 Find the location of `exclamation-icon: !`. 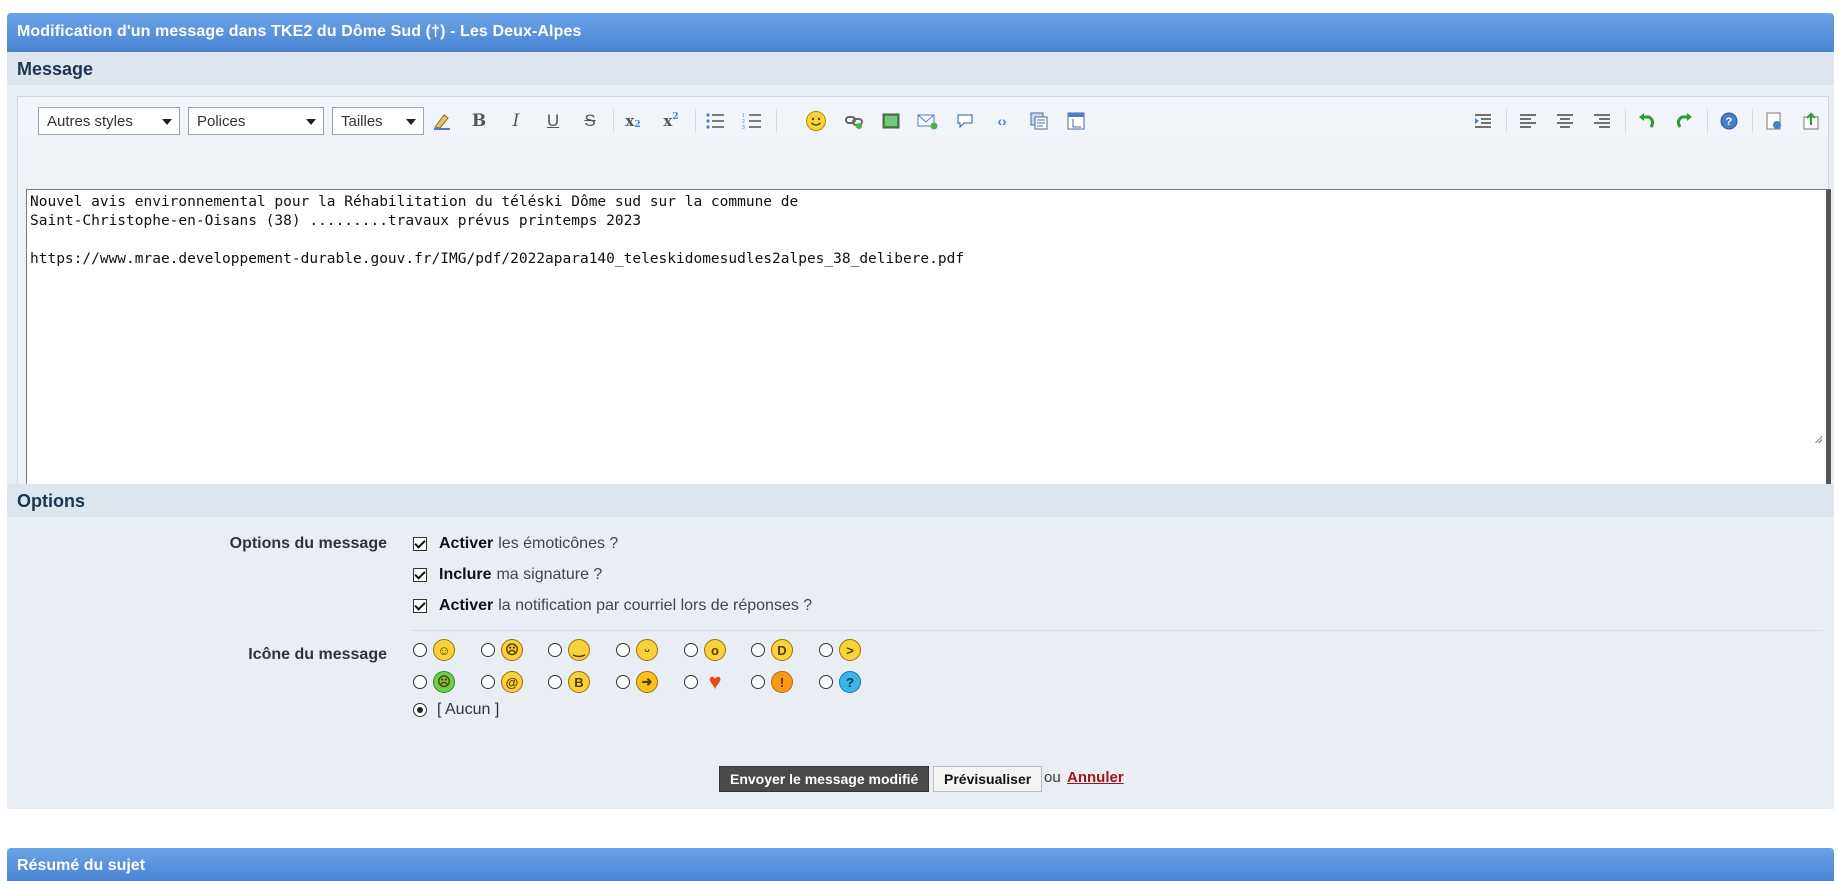

exclamation-icon: ! is located at coordinates (782, 682).